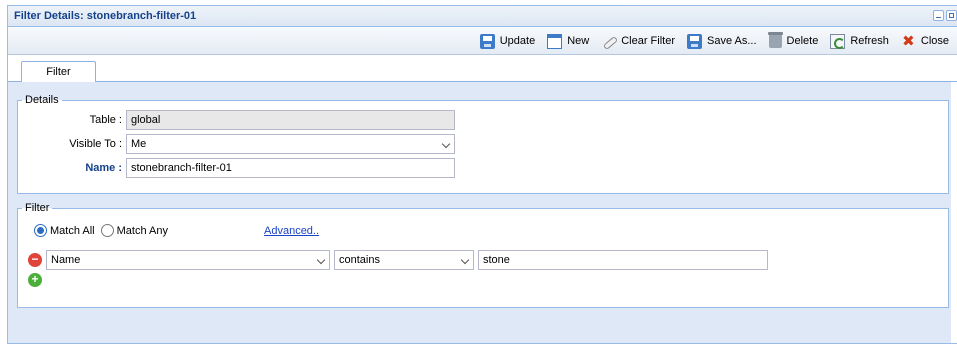 This screenshot has height=344, width=957. Describe the element at coordinates (517, 41) in the screenshot. I see `update-button-label: Update` at that location.